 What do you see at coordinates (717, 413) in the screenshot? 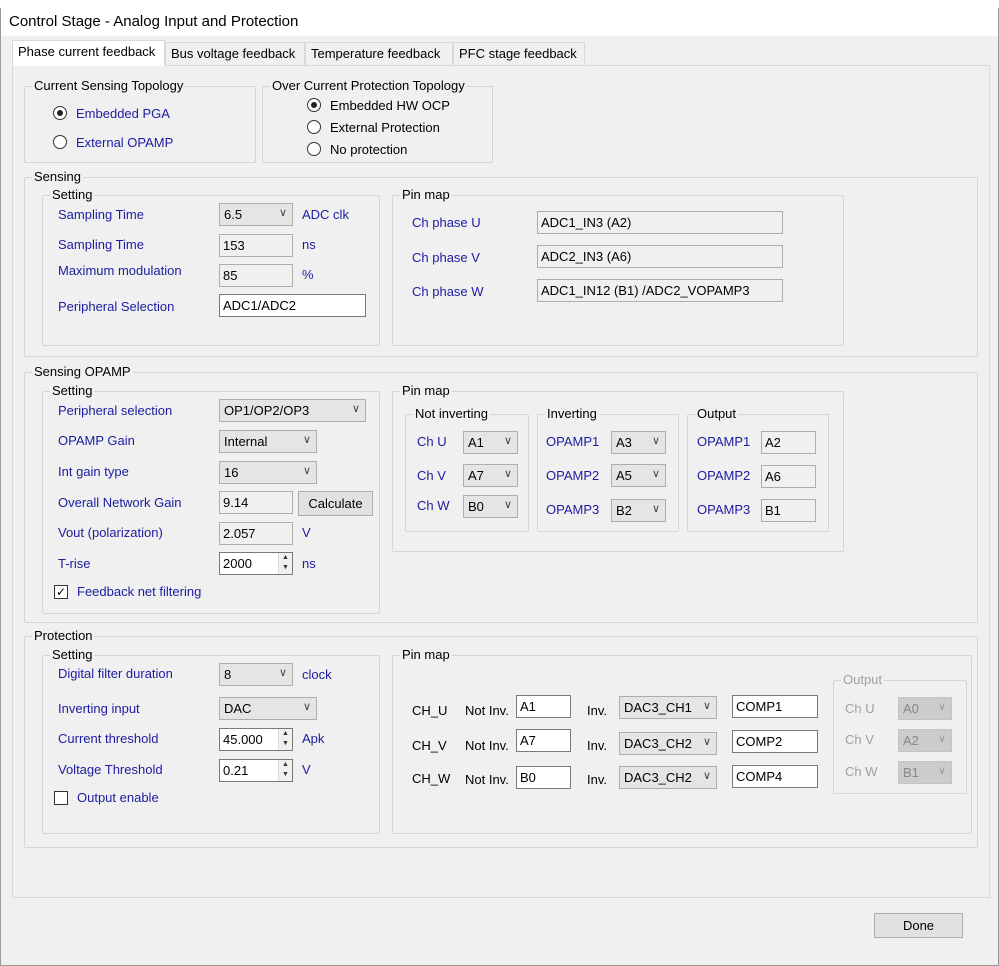
I see `group-title: Output` at bounding box center [717, 413].